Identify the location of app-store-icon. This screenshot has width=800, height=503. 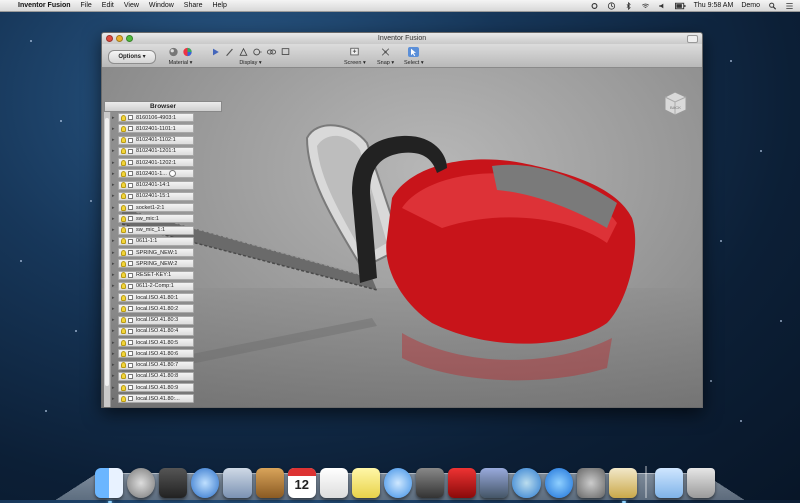
(558, 483).